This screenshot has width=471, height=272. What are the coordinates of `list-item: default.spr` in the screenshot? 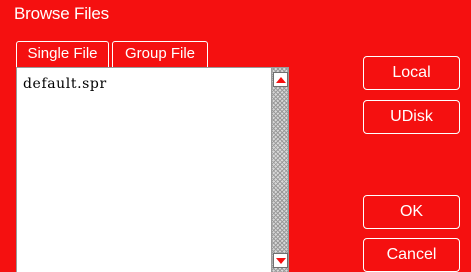 It's located at (147, 84).